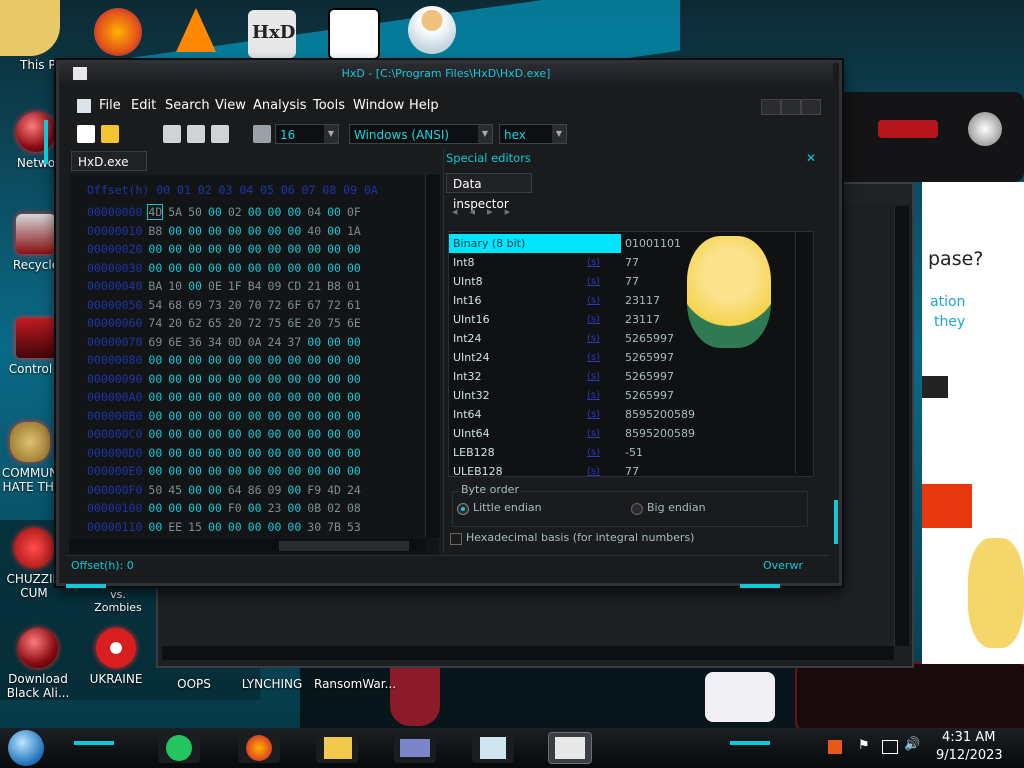 The width and height of the screenshot is (1024, 768). I want to click on desktop-icon-oops: OOPS, so click(194, 684).